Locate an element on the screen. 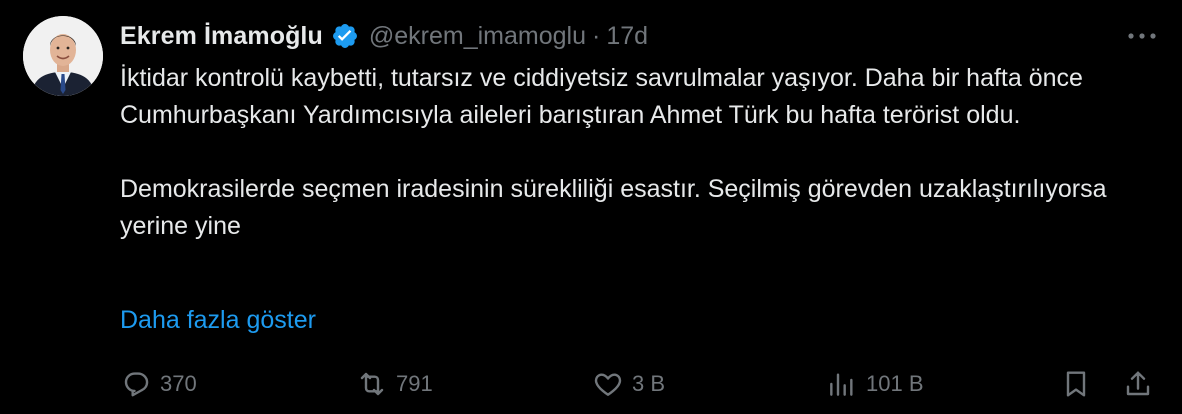 This screenshot has height=414, width=1182. like-count: 3 B is located at coordinates (649, 383).